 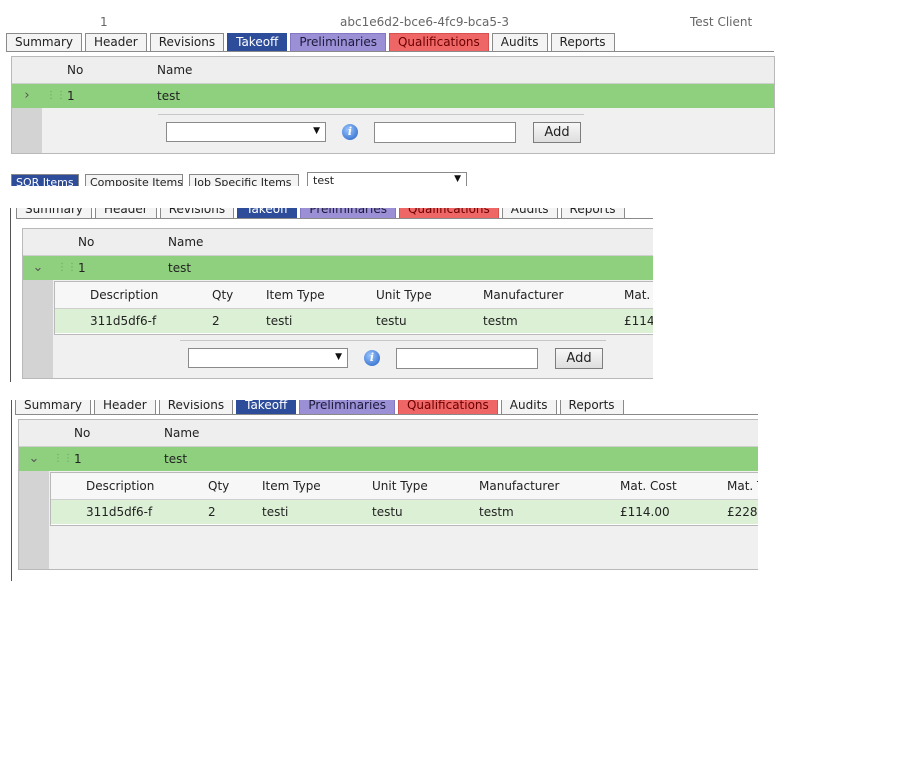 I want to click on tab-composite-items: Composite Items, so click(x=134, y=180).